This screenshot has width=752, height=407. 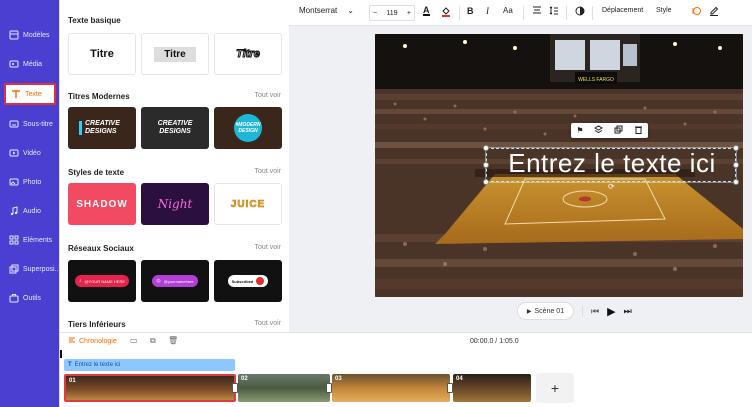 What do you see at coordinates (268, 323) in the screenshot?
I see `lower-see-all-link: Tout voir` at bounding box center [268, 323].